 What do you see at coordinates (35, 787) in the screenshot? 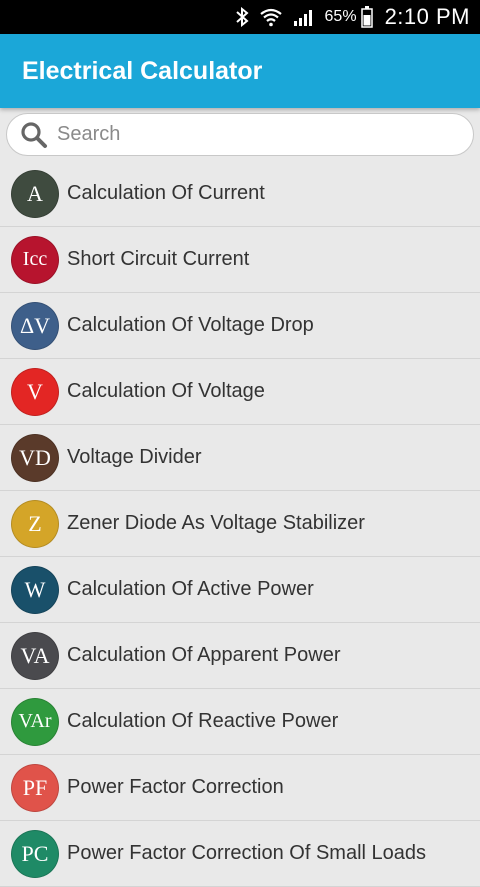
I see `item-avatar: PF` at bounding box center [35, 787].